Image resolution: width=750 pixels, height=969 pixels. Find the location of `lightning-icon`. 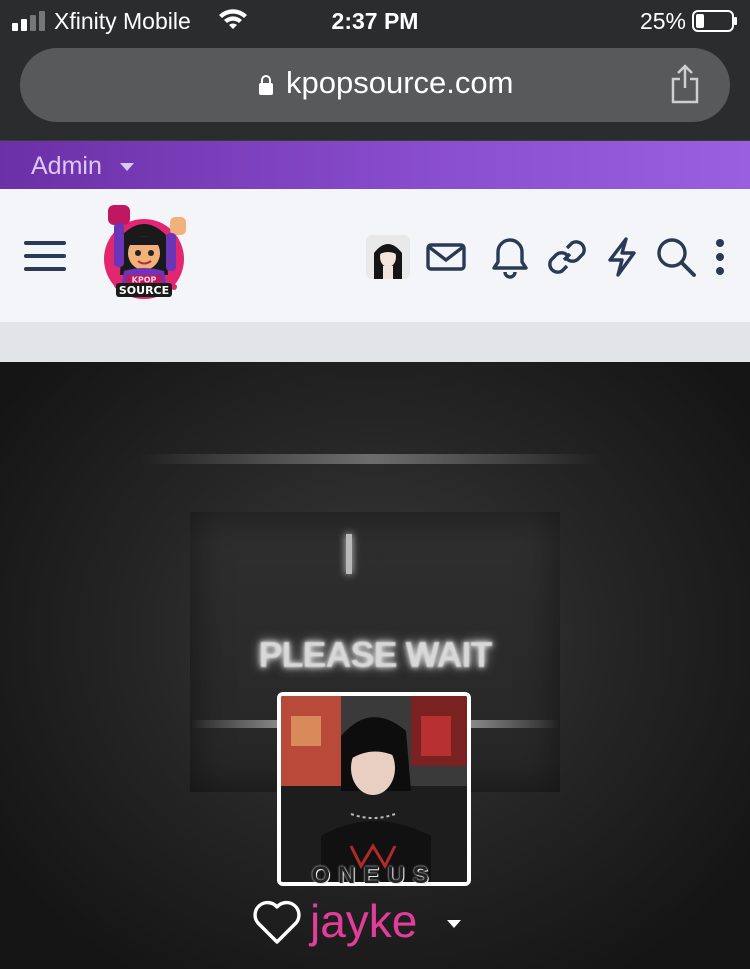

lightning-icon is located at coordinates (622, 257).